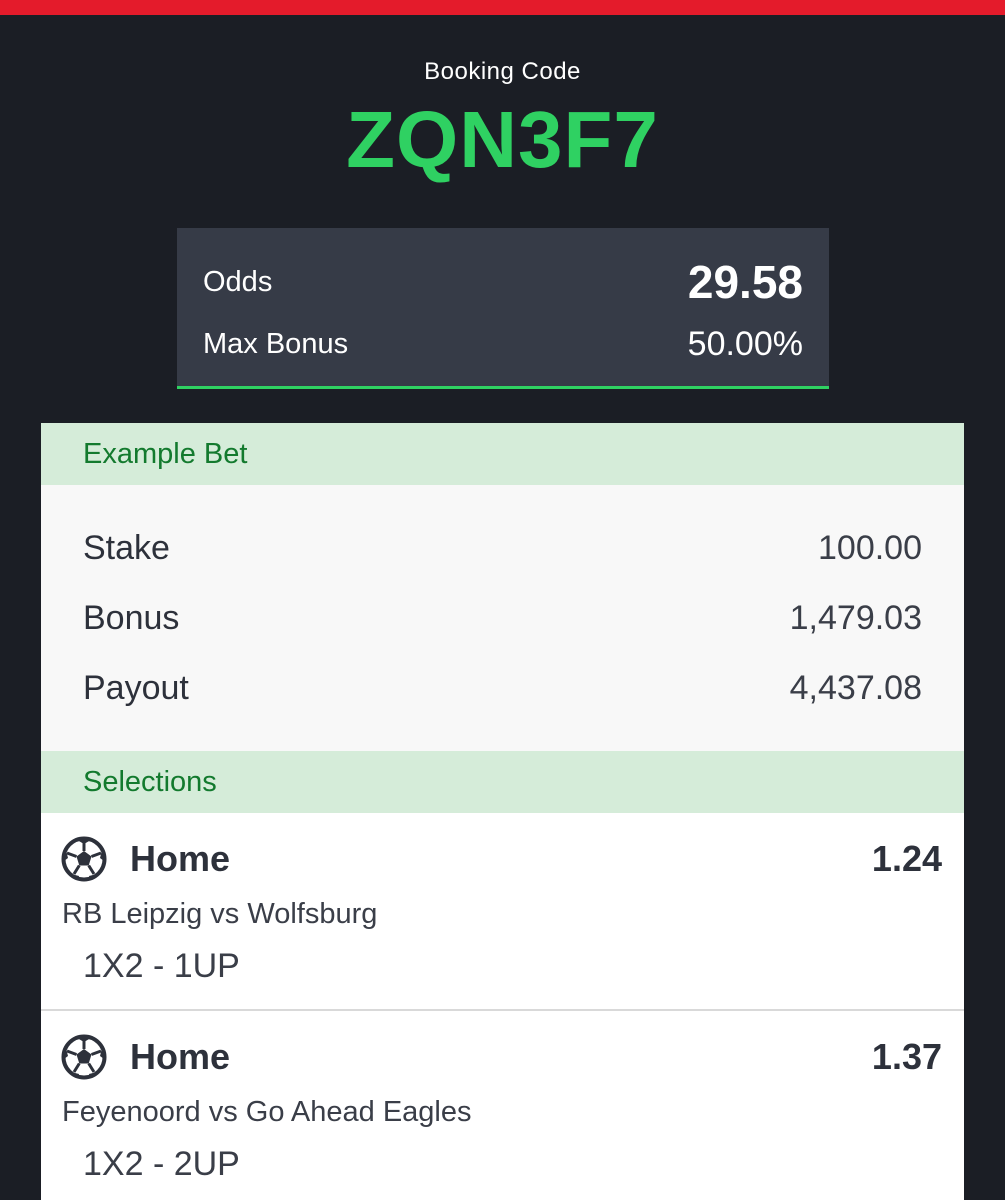  Describe the element at coordinates (161, 966) in the screenshot. I see `selection-market: 1X2 - 1UP` at that location.